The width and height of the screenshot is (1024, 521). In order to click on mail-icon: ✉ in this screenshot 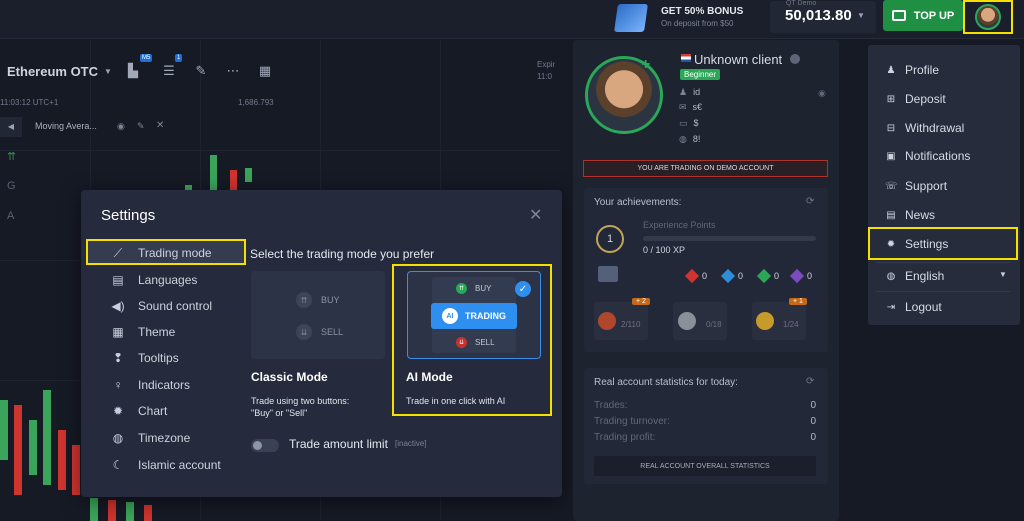, I will do `click(683, 107)`.